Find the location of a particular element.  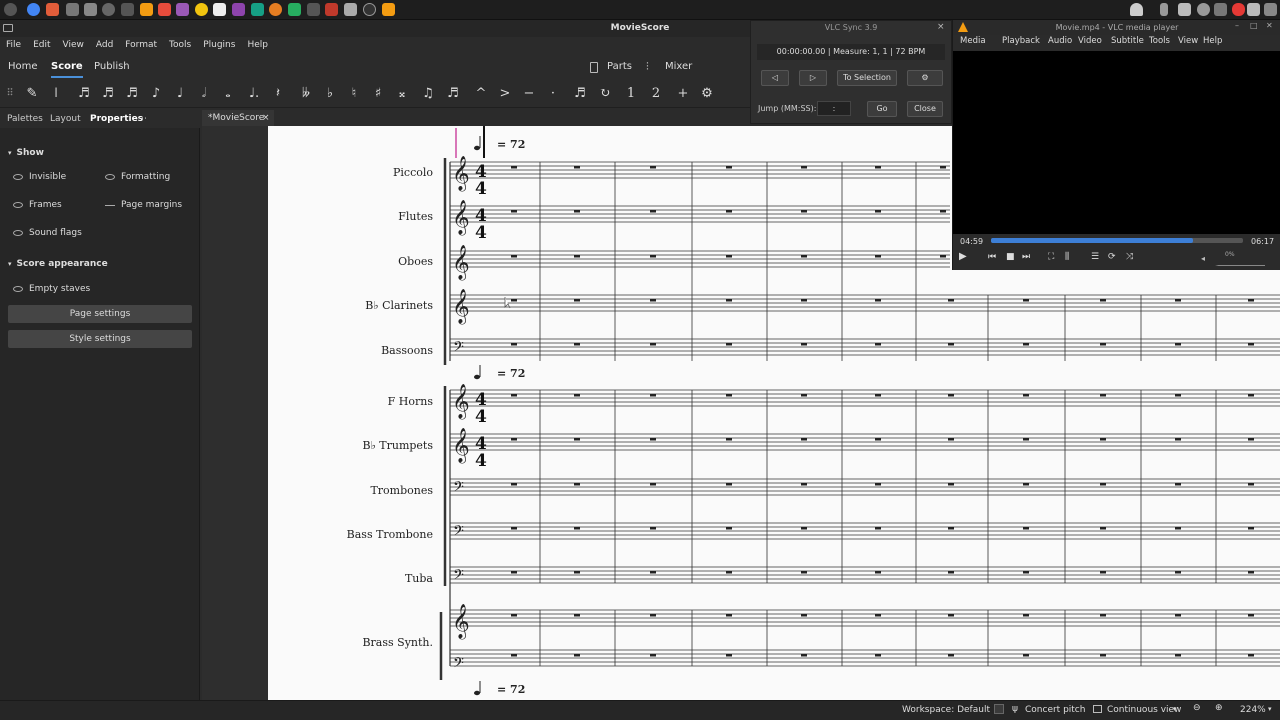

power-icon is located at coordinates (1270, 9).